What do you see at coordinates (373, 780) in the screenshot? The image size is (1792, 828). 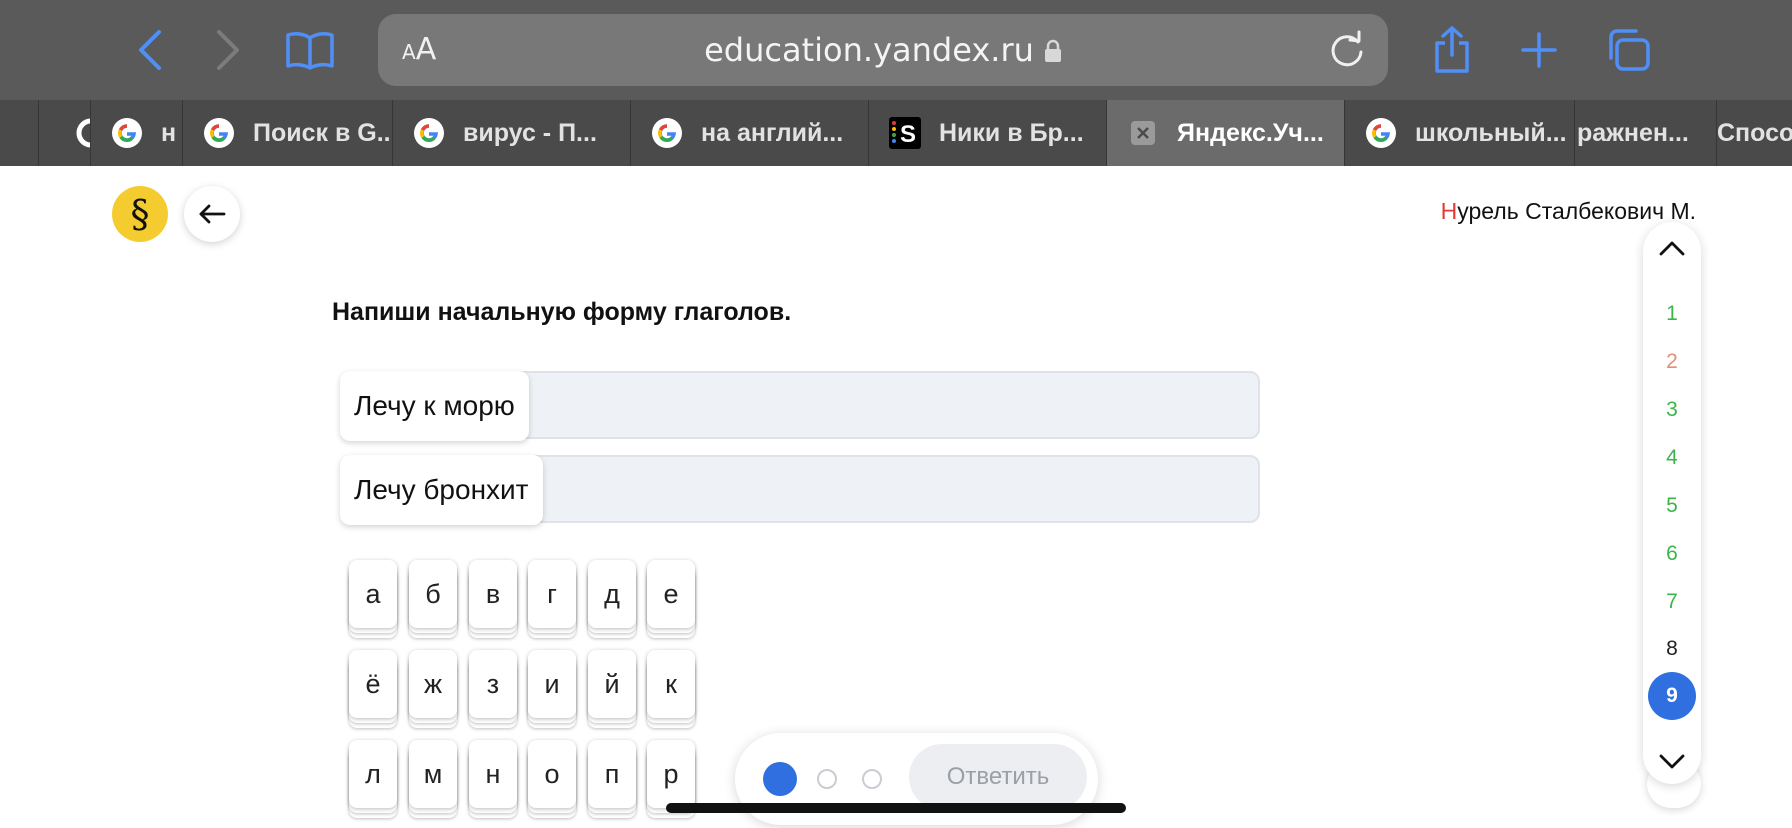 I see `letter-key: л` at bounding box center [373, 780].